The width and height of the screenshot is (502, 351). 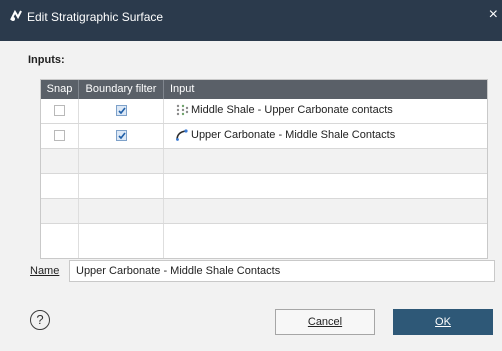 I want to click on cancel-button: Cancel, so click(x=325, y=322).